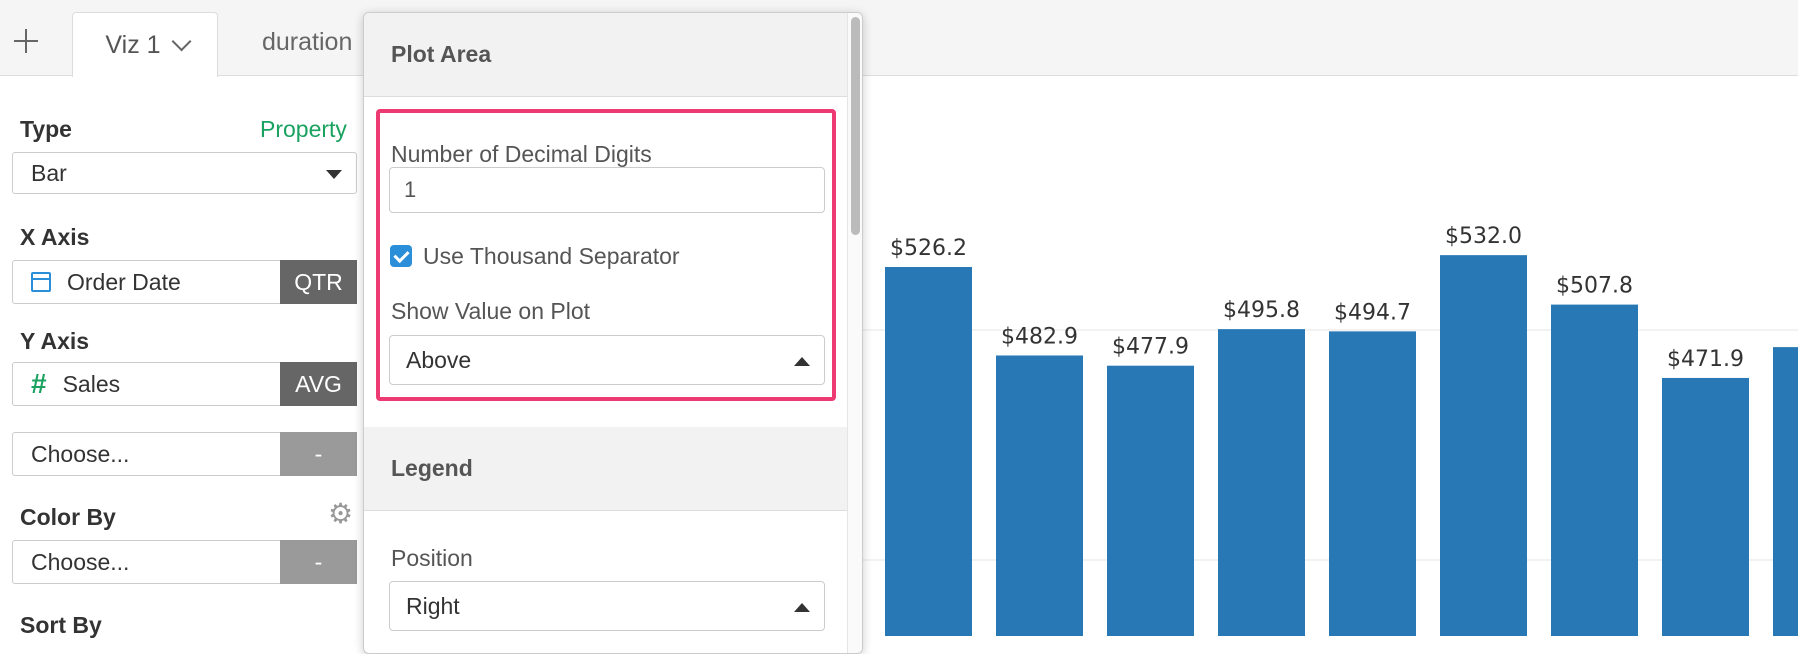 This screenshot has height=654, width=1798. I want to click on position-label: Position, so click(432, 558).